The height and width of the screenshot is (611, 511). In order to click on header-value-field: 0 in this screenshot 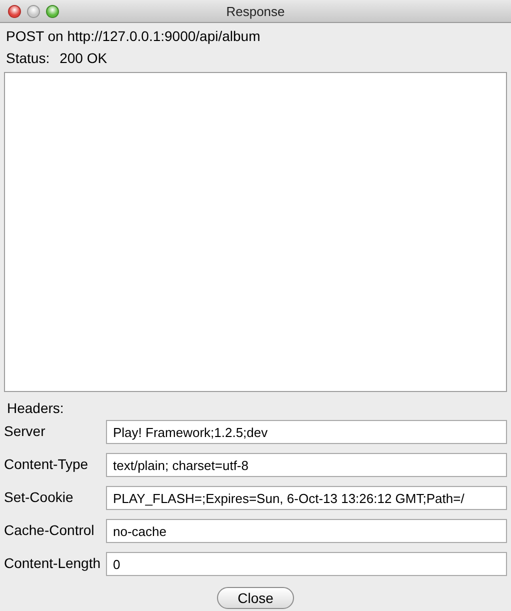, I will do `click(306, 564)`.